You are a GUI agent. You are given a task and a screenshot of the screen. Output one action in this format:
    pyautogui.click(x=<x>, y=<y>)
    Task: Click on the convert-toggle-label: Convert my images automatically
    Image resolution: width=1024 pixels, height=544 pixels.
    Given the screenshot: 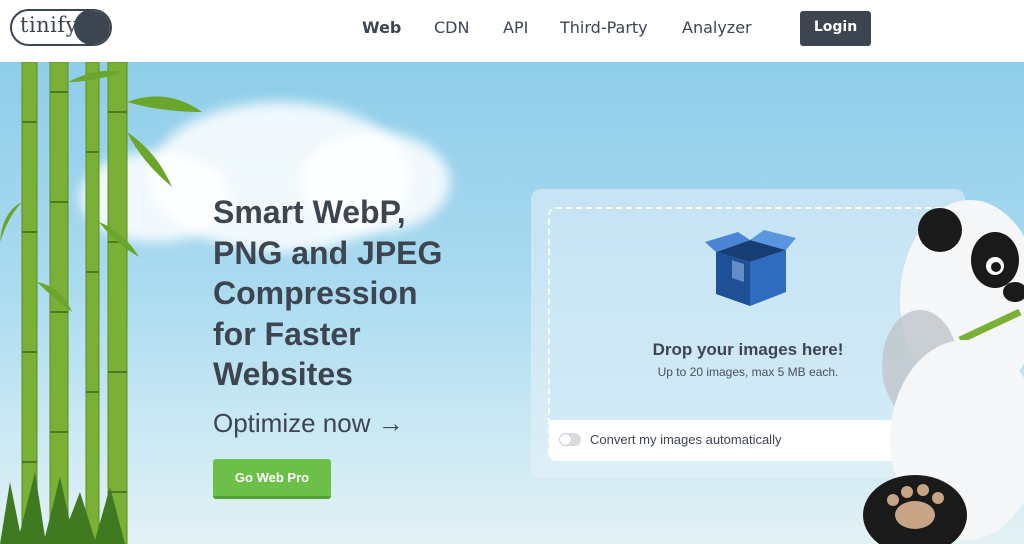 What is the action you would take?
    pyautogui.click(x=685, y=439)
    